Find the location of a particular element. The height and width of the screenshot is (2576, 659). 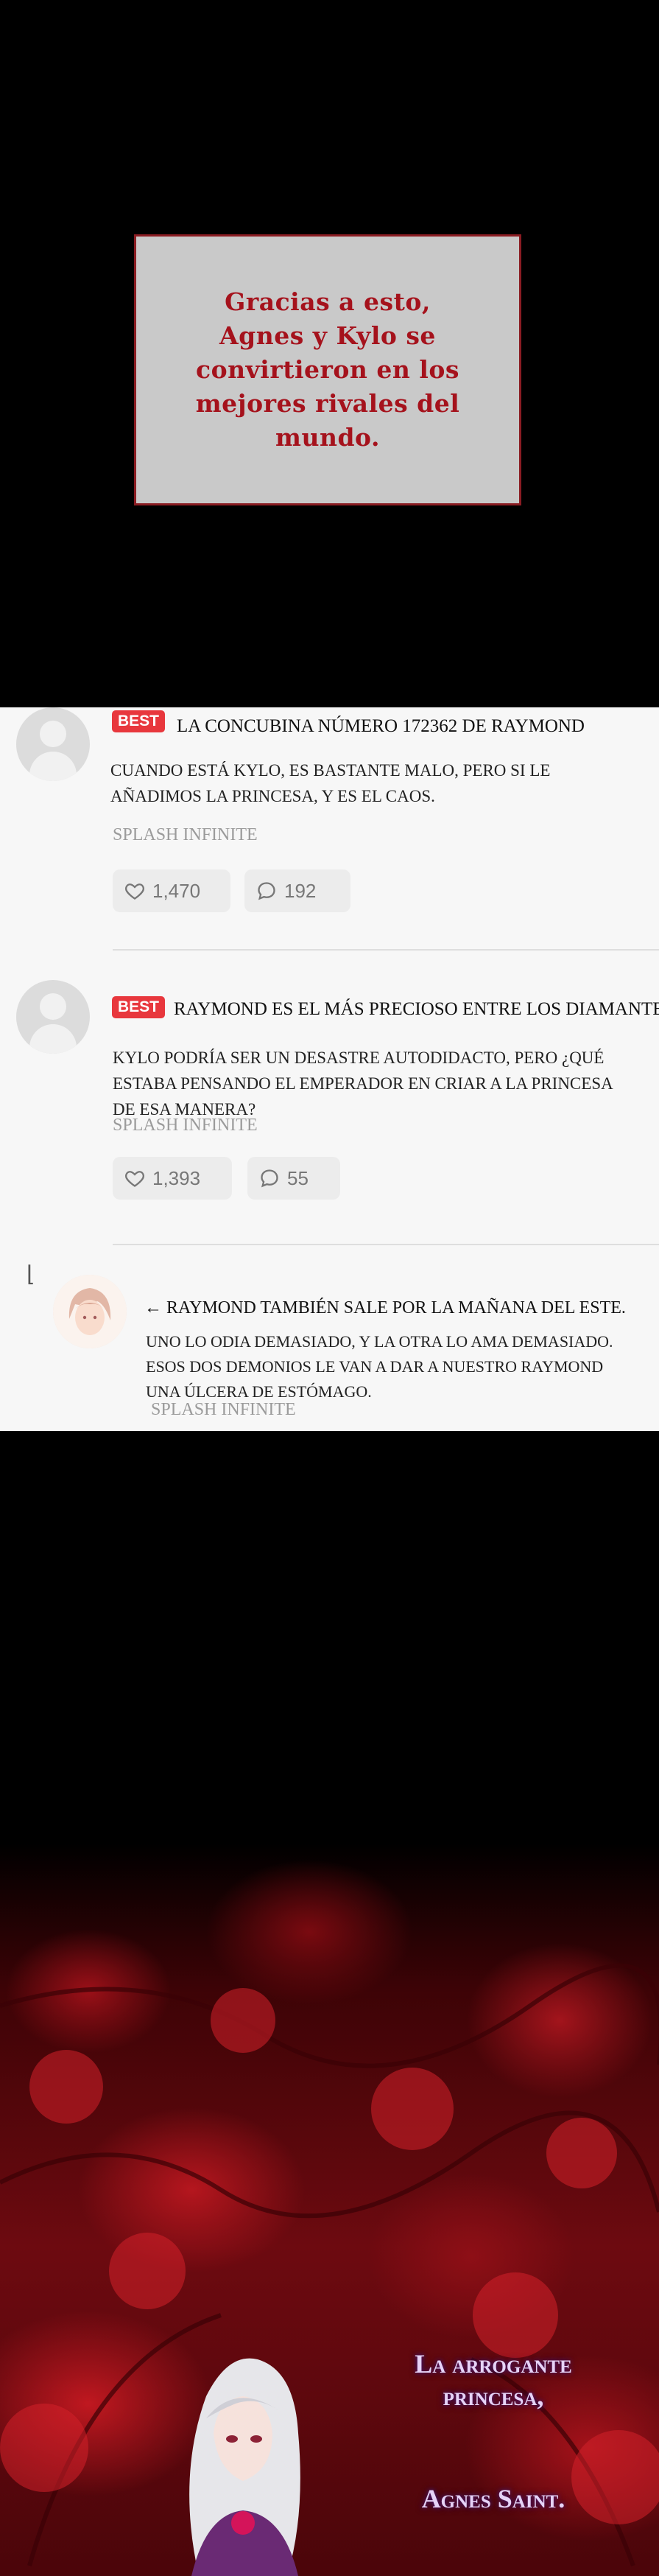

character-illustration is located at coordinates (244, 2467).